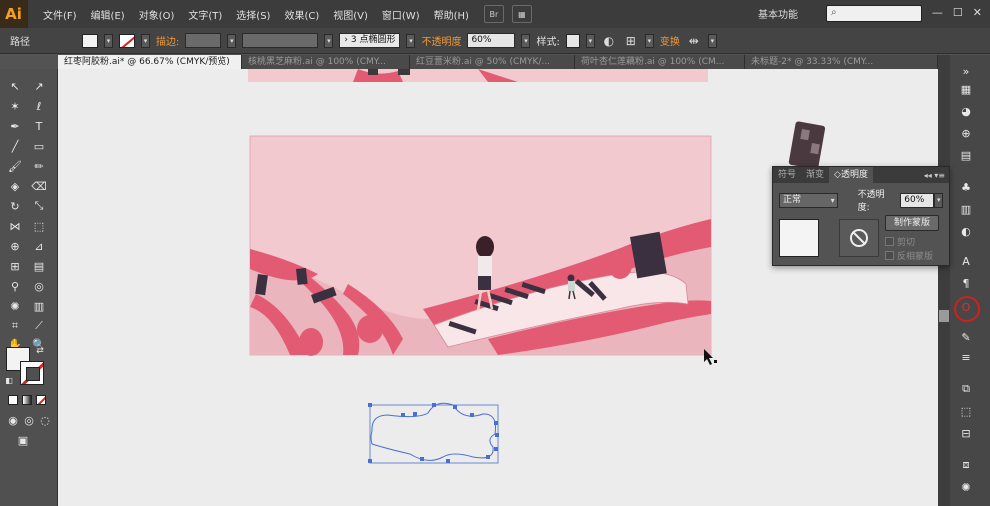  I want to click on column-graph-tool-icon: ▥, so click(39, 306).